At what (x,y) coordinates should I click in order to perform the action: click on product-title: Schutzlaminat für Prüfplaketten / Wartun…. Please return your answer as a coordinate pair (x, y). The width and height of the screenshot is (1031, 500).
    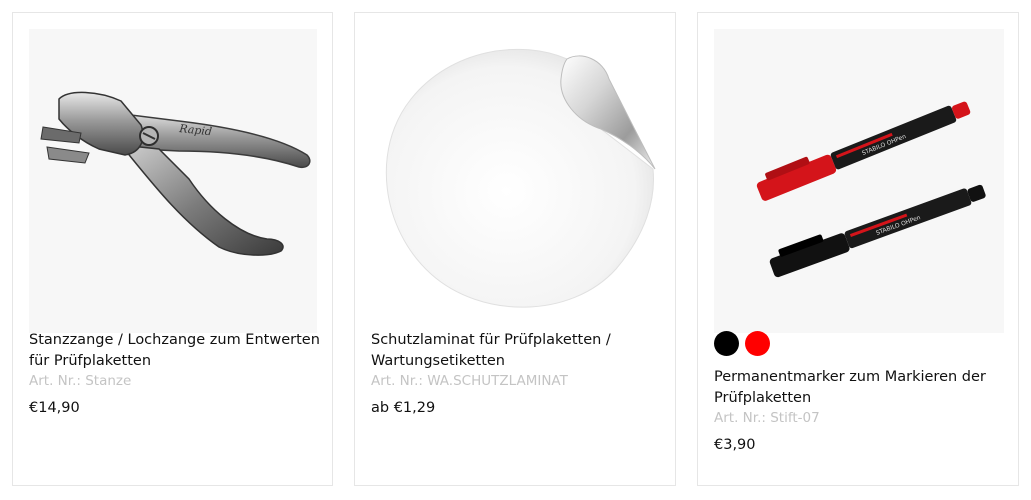
    Looking at the image, I should click on (517, 351).